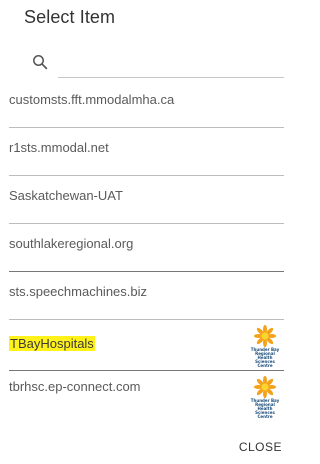  What do you see at coordinates (146, 200) in the screenshot?
I see `list-item-saskatchewan: Saskatchewan-UAT` at bounding box center [146, 200].